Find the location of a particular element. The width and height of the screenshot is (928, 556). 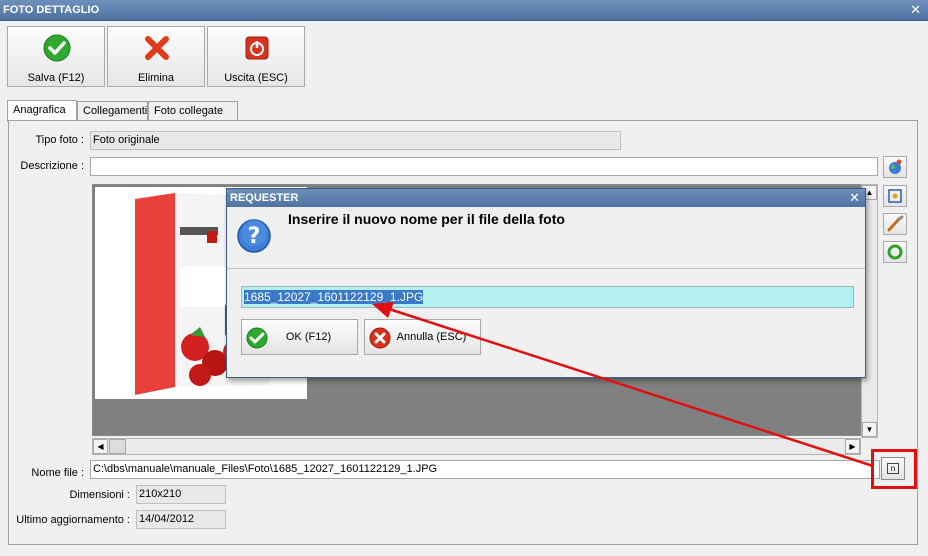

new-filename-value: 1685_12027_1601122129_1.JPG is located at coordinates (334, 297).